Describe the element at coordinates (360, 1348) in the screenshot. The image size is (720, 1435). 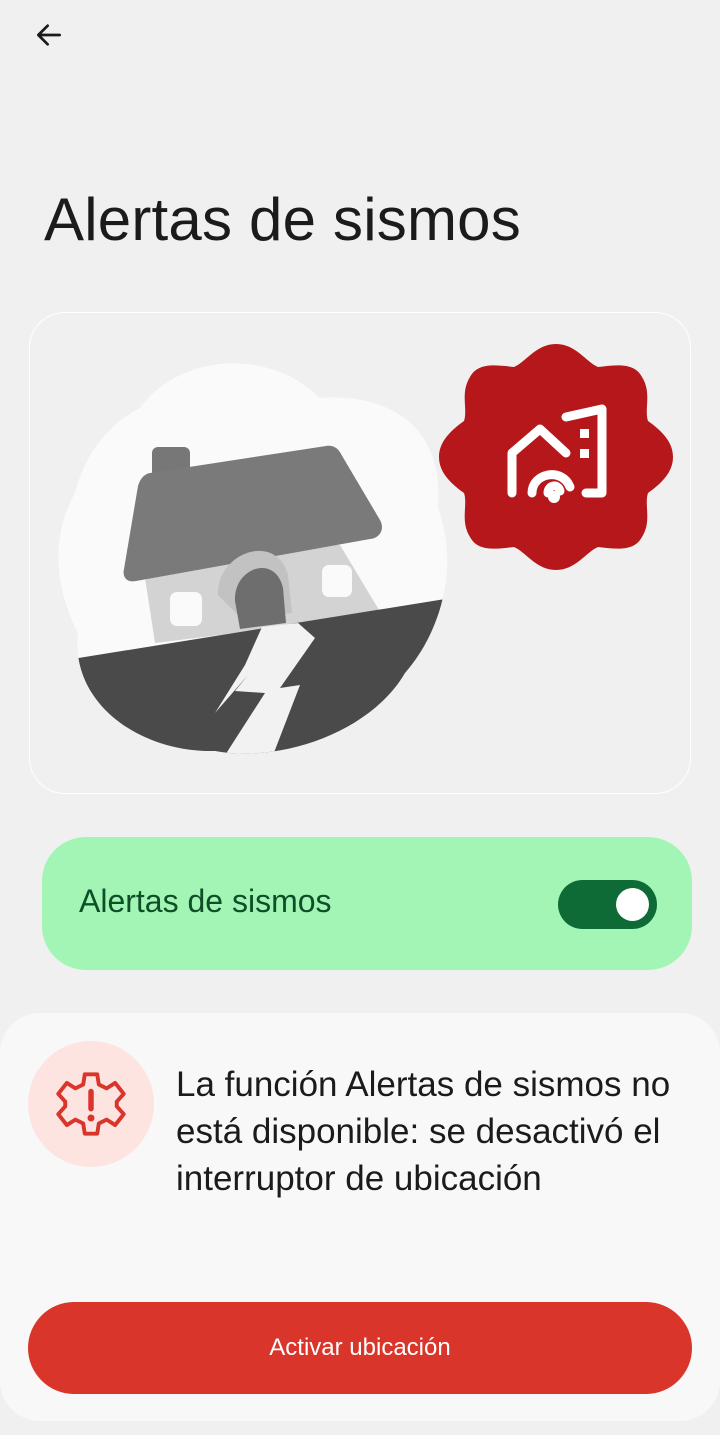
I see `activate-location-button: Activar ubicación` at that location.